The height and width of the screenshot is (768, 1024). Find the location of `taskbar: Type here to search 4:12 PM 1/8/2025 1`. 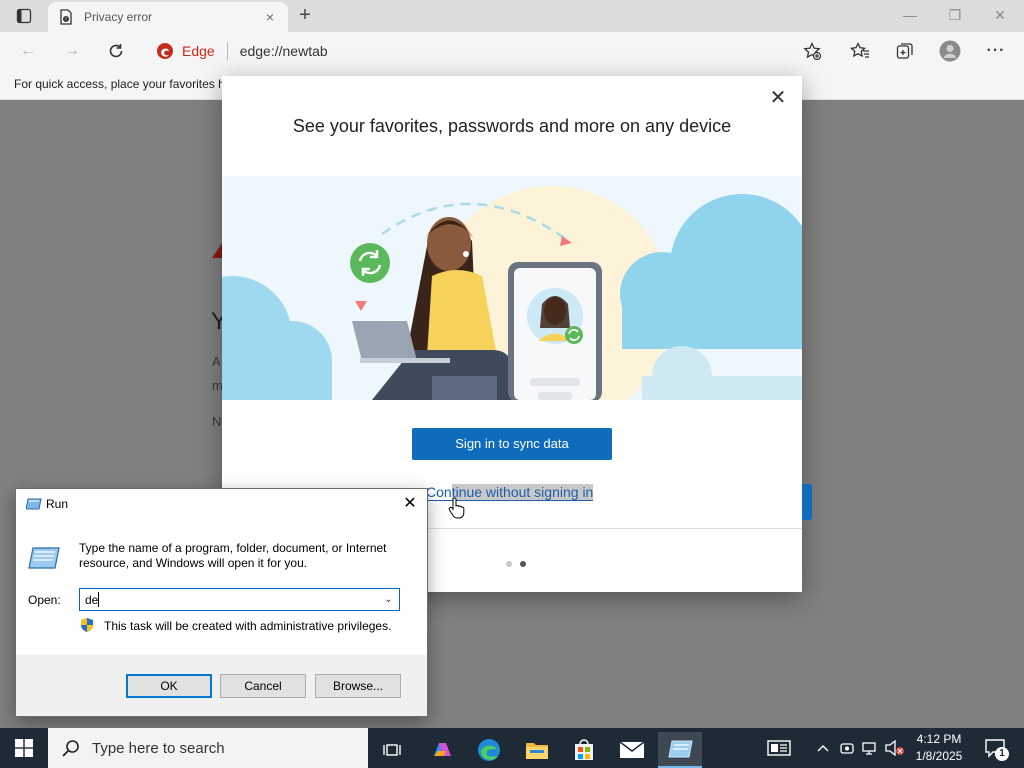

taskbar: Type here to search 4:12 PM 1/8/2025 1 is located at coordinates (512, 748).